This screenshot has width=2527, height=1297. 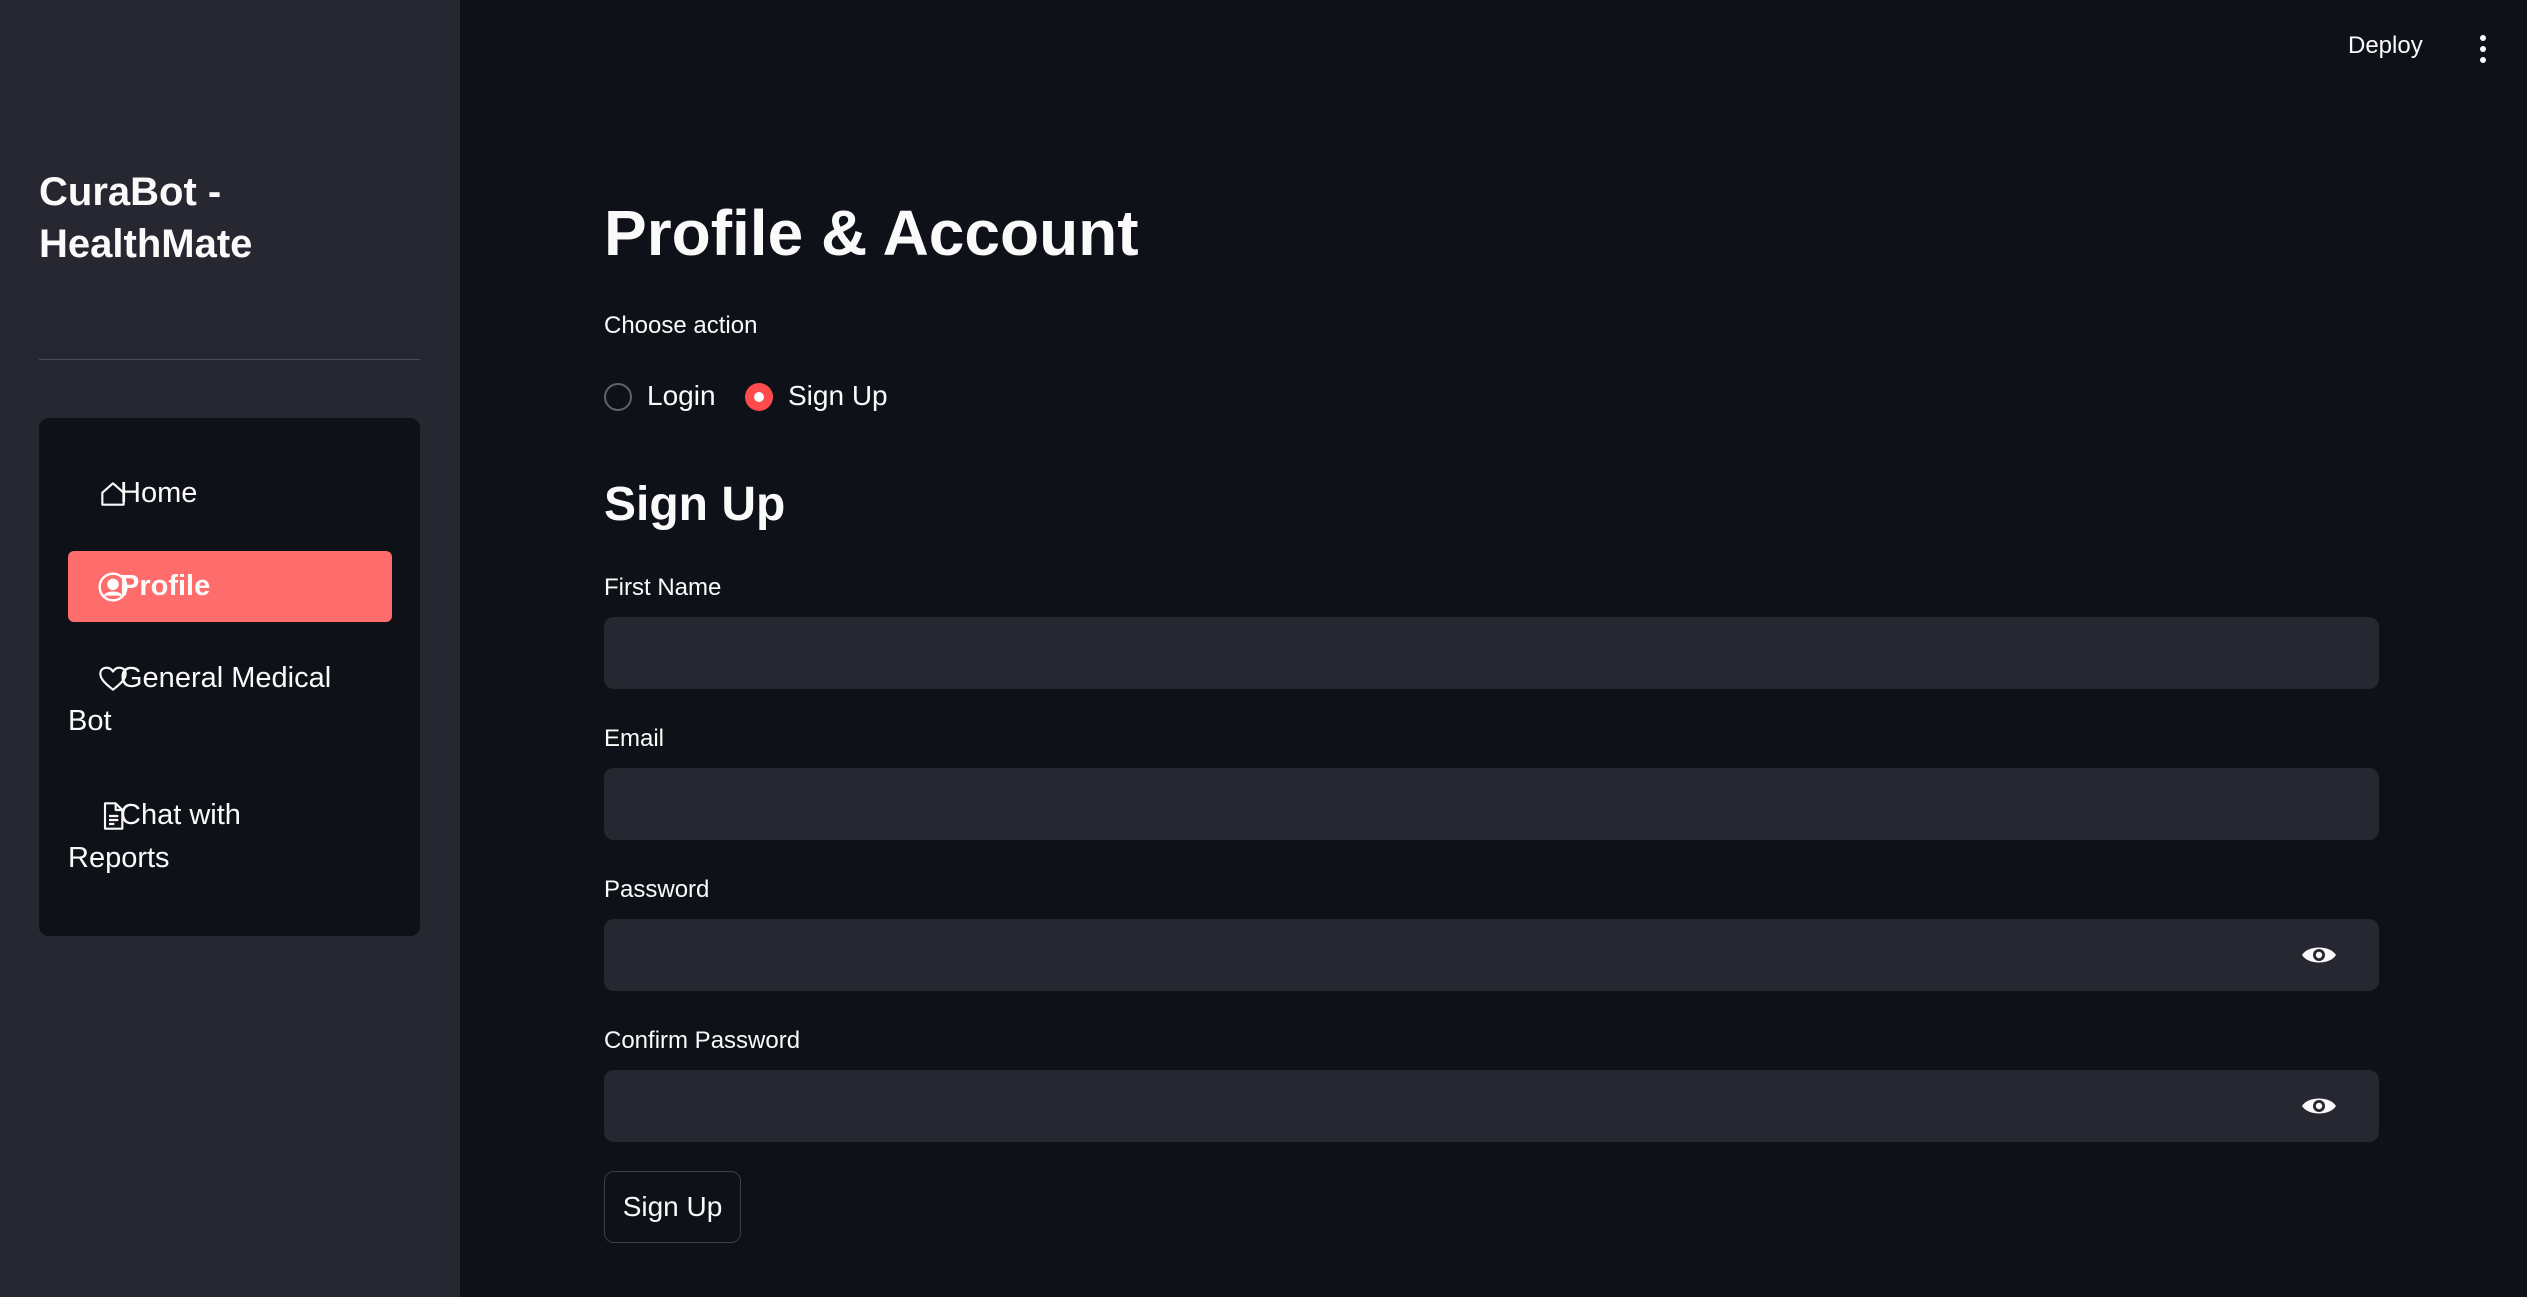 What do you see at coordinates (159, 493) in the screenshot?
I see `sidebar-item-label: Home` at bounding box center [159, 493].